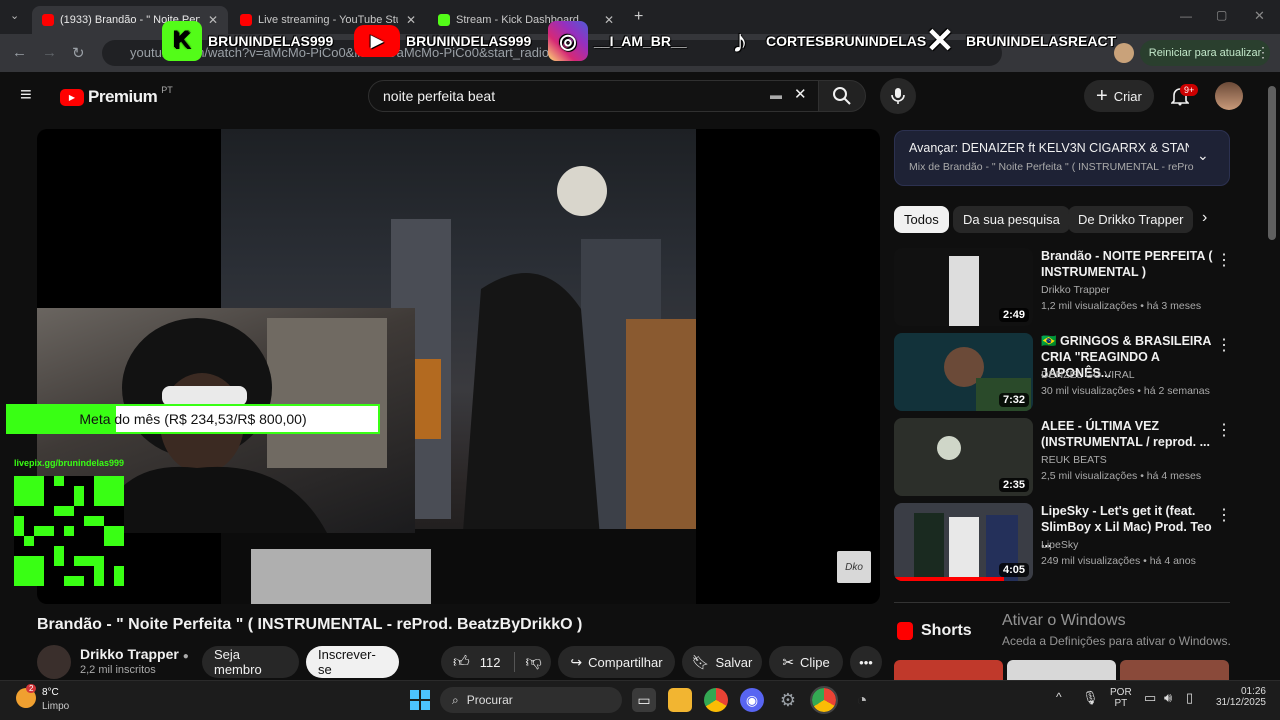 Image resolution: width=1280 pixels, height=720 pixels. Describe the element at coordinates (26, 95) in the screenshot. I see `hamburger-menu-icon: ≡` at that location.